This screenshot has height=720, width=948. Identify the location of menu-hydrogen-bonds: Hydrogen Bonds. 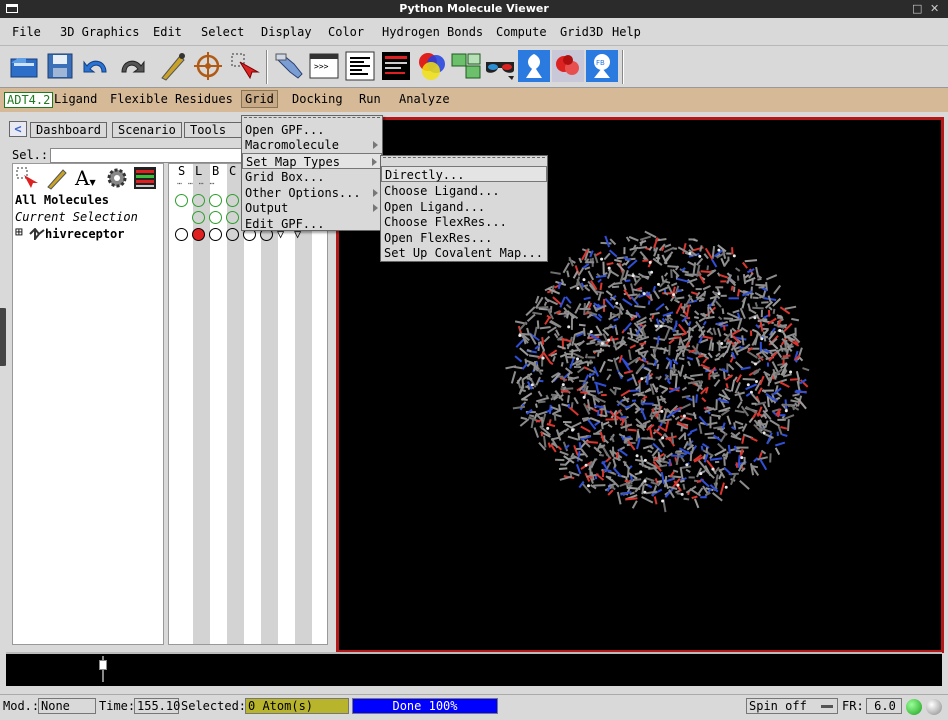
(432, 32).